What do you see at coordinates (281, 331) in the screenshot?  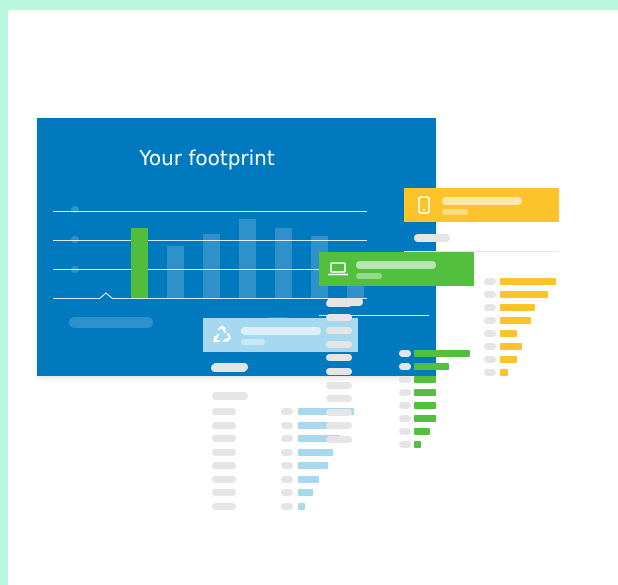 I see `recycle-label-line` at bounding box center [281, 331].